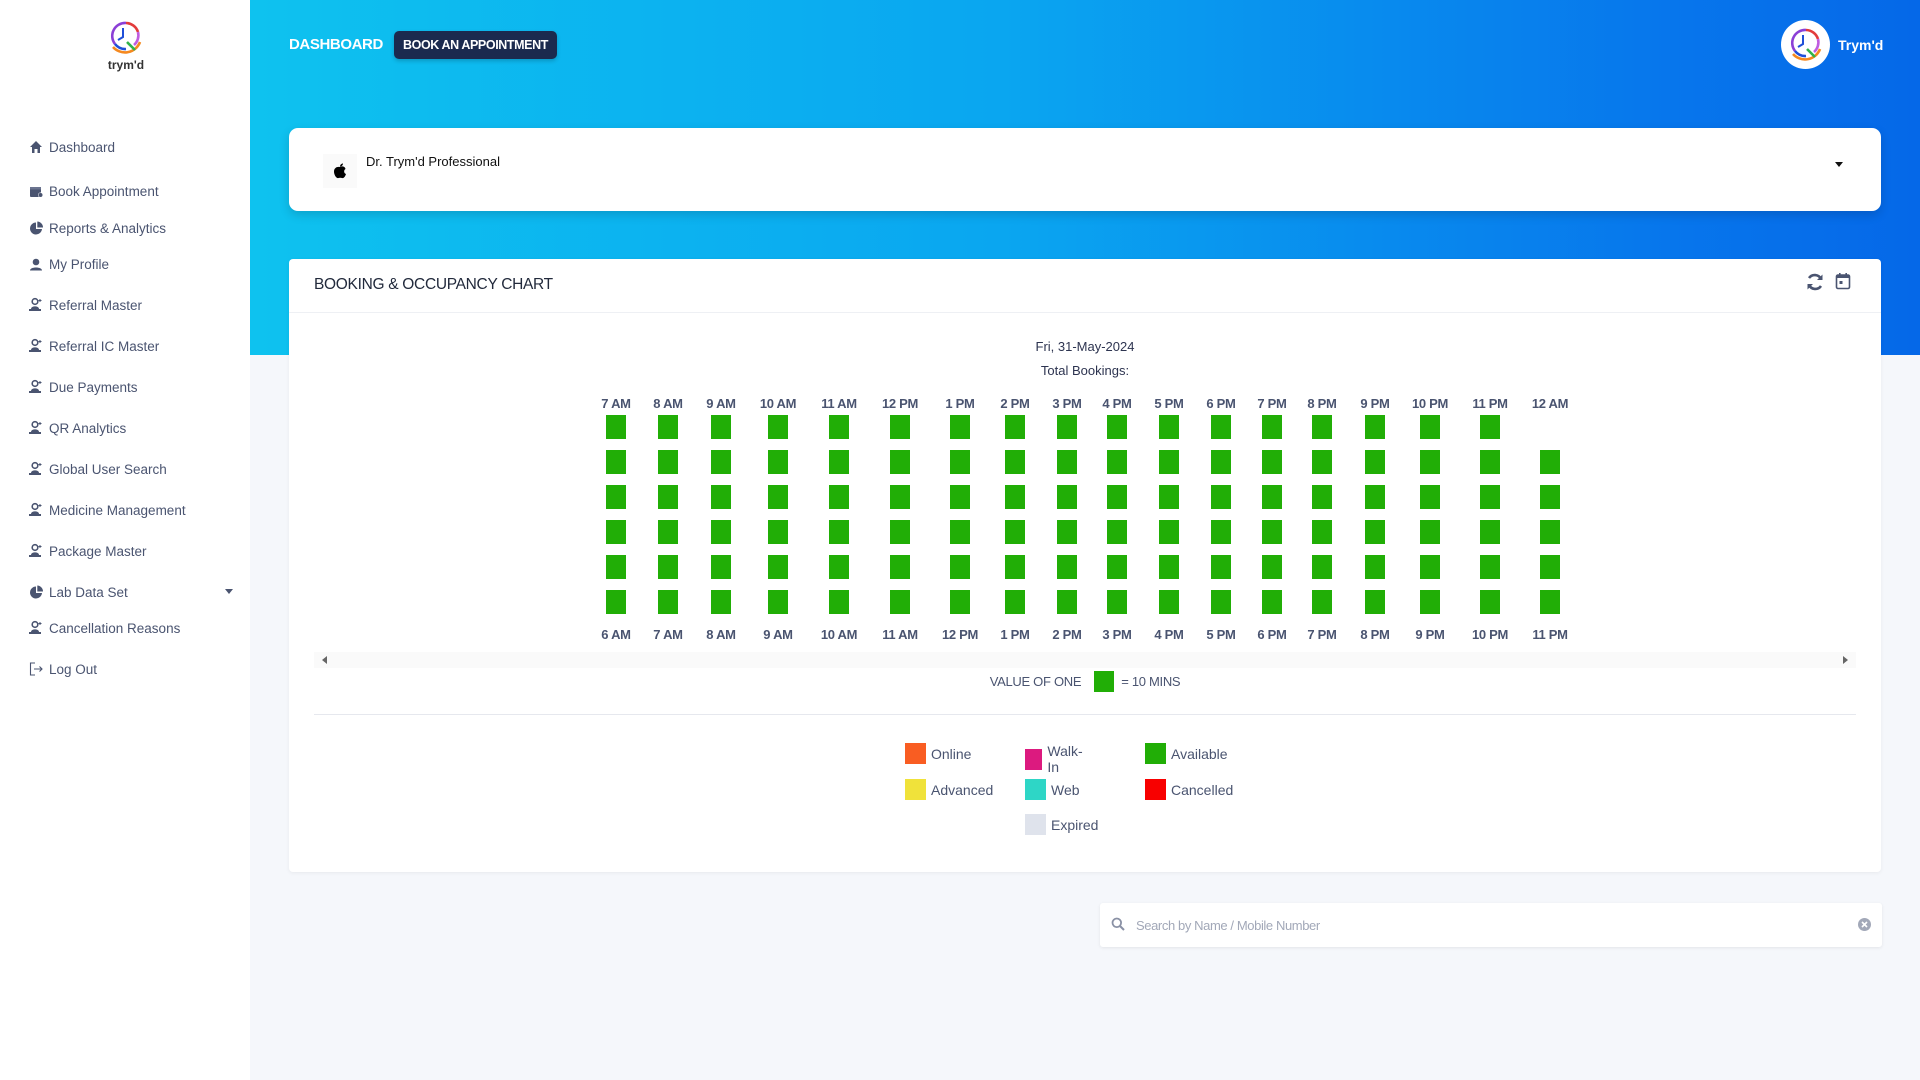  Describe the element at coordinates (130, 669) in the screenshot. I see `sidebar-item-log-out: Log Out` at that location.